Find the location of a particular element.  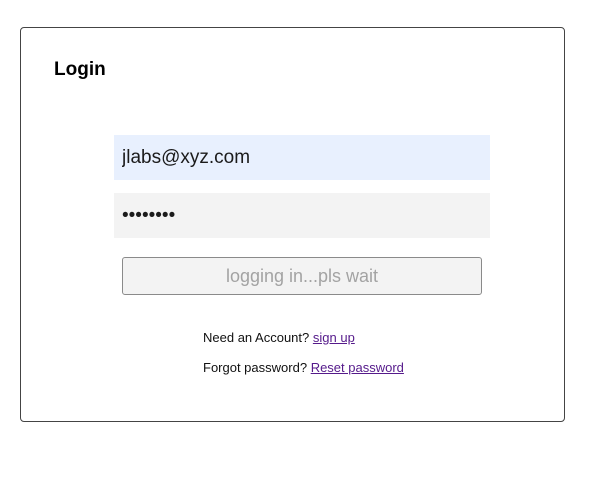

reset-row: Forgot password? Reset password is located at coordinates (303, 368).